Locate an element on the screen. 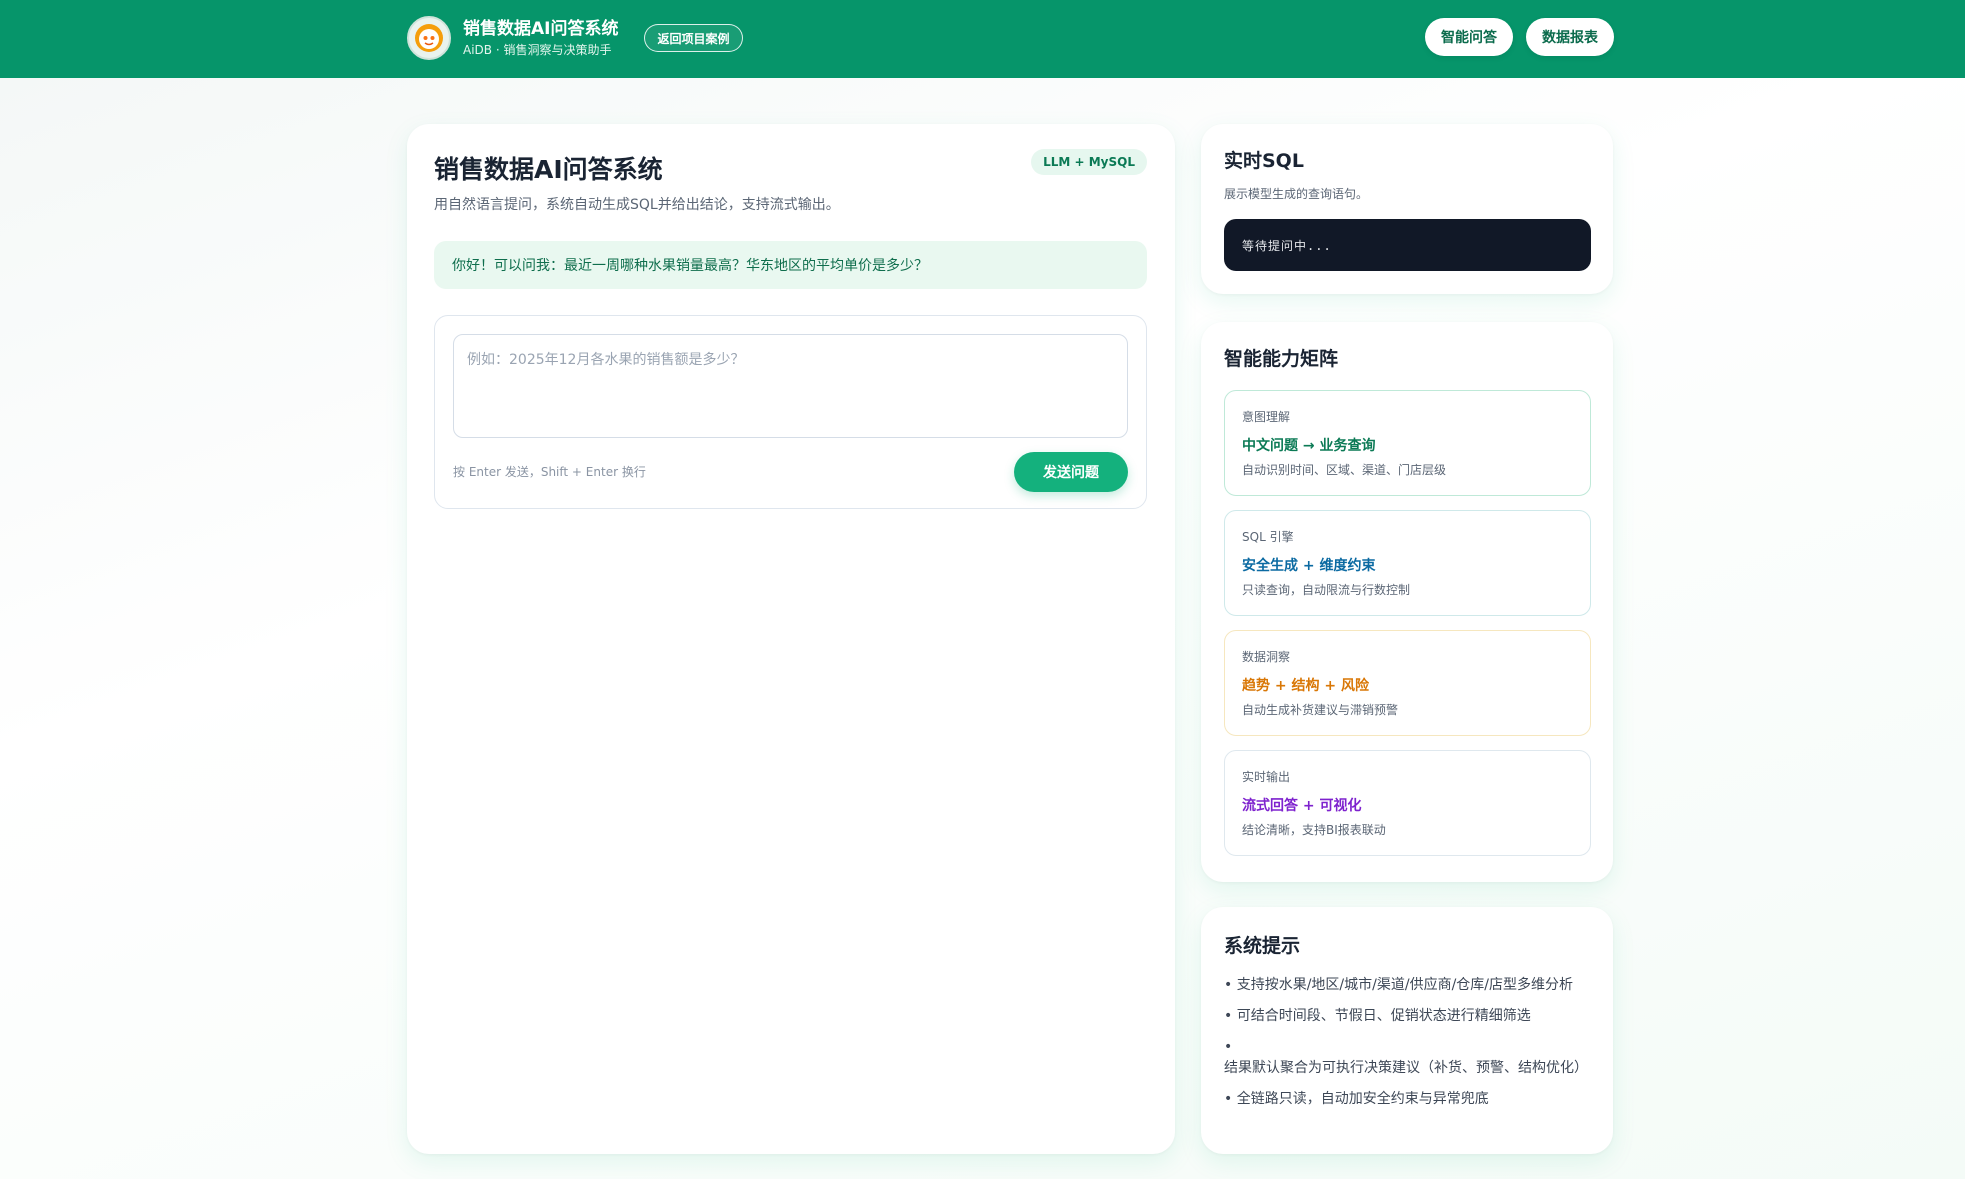 This screenshot has height=1179, width=1965. page-description: 用自然语言提问，系统自动生成SQL并给出结论，支持流式输出。 is located at coordinates (637, 205).